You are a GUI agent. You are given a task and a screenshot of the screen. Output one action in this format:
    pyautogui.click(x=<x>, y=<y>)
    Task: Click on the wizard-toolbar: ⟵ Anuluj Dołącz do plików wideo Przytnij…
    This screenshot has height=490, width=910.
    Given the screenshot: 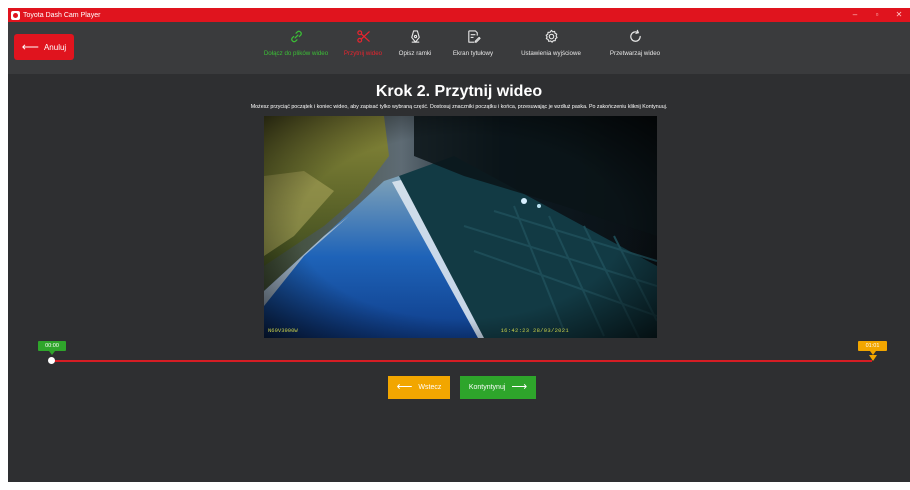 What is the action you would take?
    pyautogui.click(x=459, y=48)
    